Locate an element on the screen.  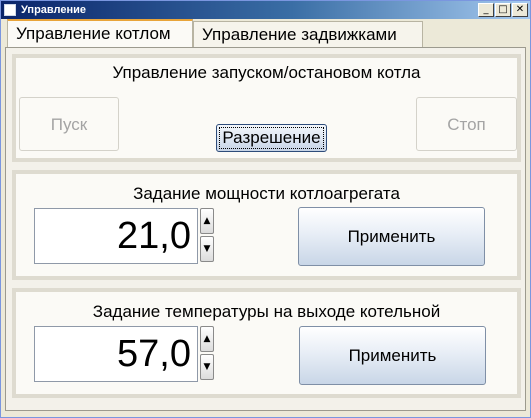
temperature-title: Задание температуры на выходе котельной is located at coordinates (266, 311).